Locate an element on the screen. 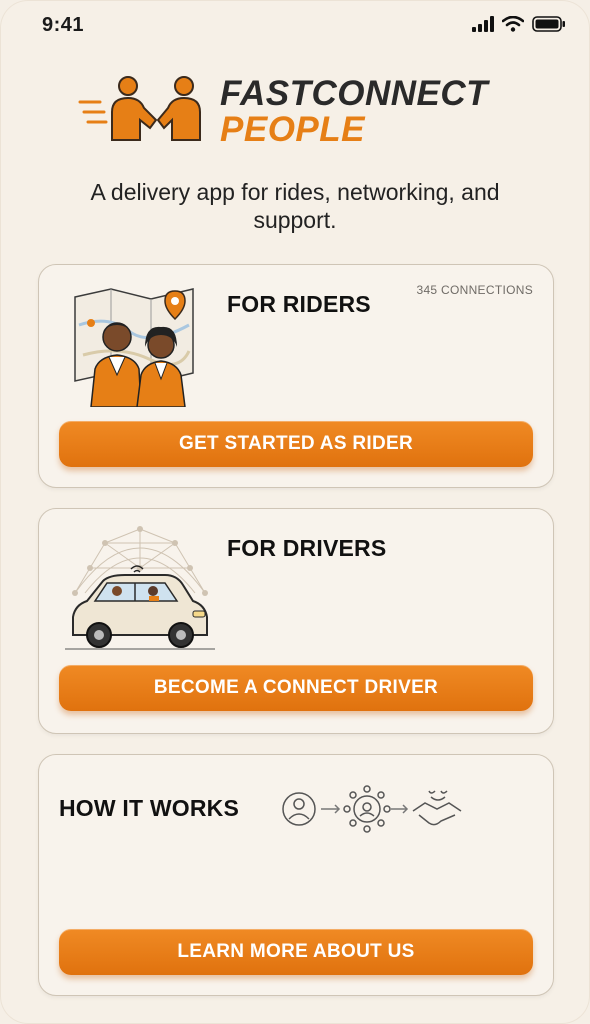  status-icons is located at coordinates (519, 24).